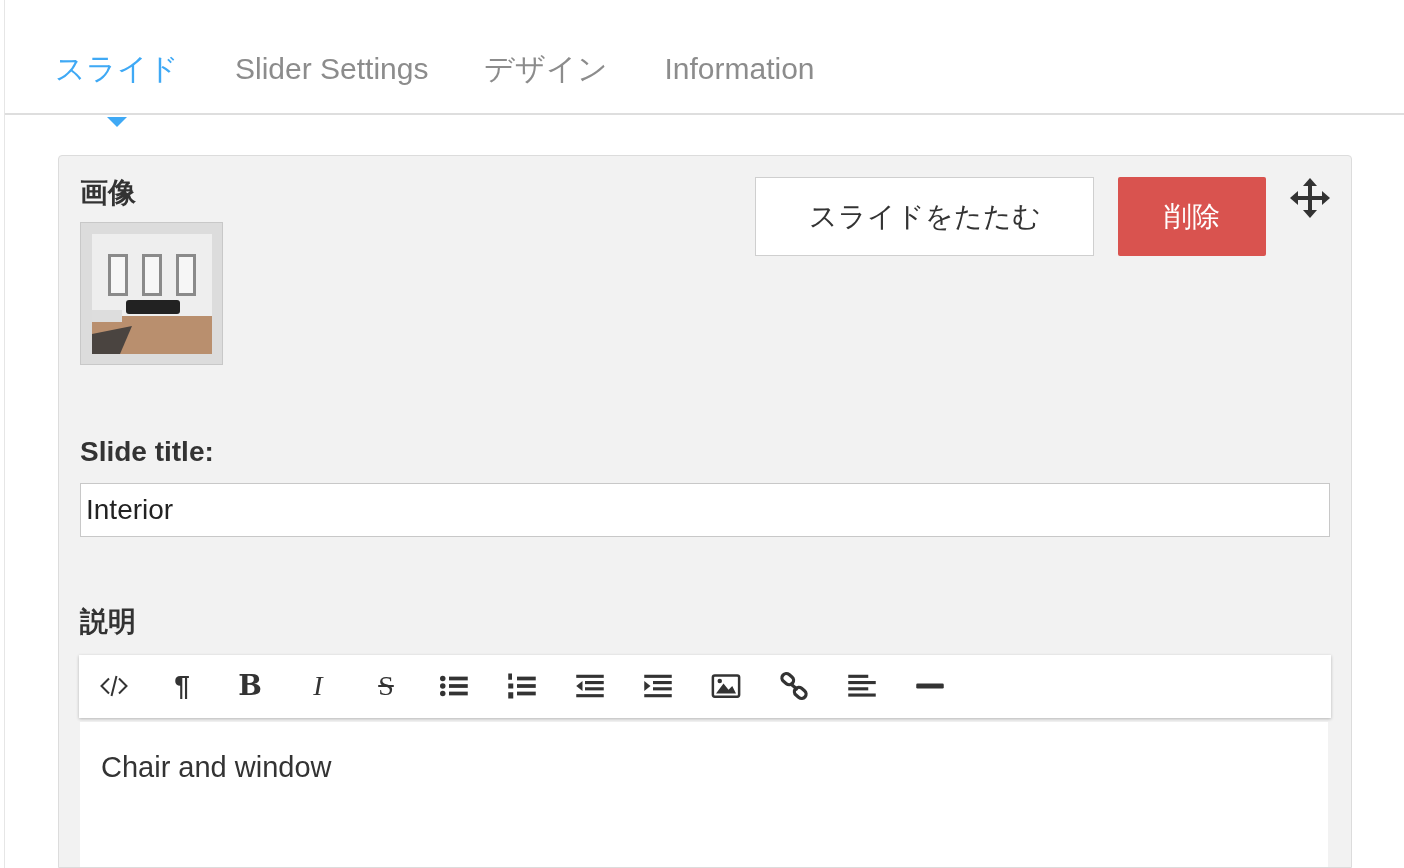  What do you see at coordinates (147, 451) in the screenshot?
I see `slide-title-label: Slide title:` at bounding box center [147, 451].